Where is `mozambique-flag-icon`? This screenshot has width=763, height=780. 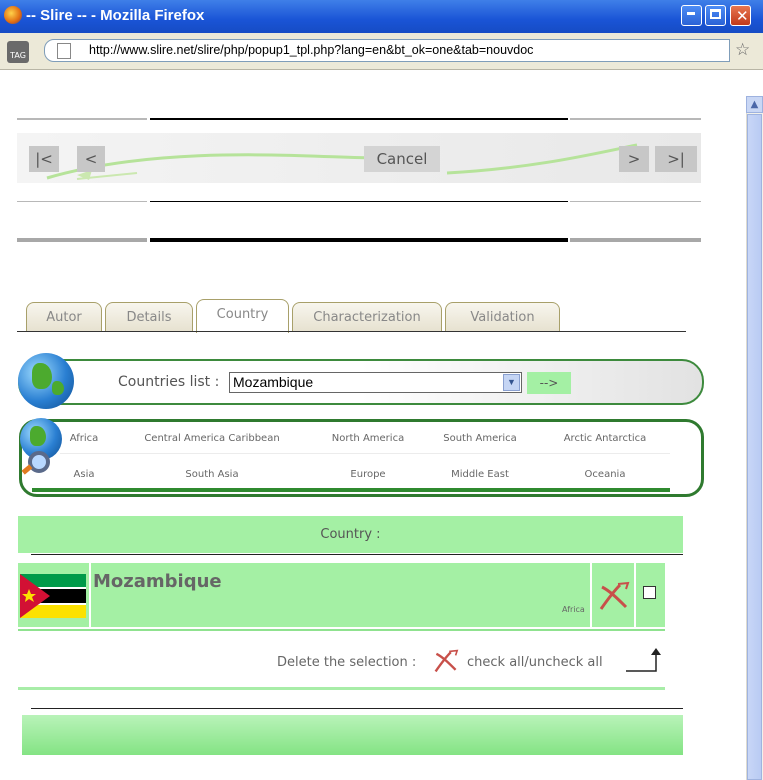 mozambique-flag-icon is located at coordinates (53, 596).